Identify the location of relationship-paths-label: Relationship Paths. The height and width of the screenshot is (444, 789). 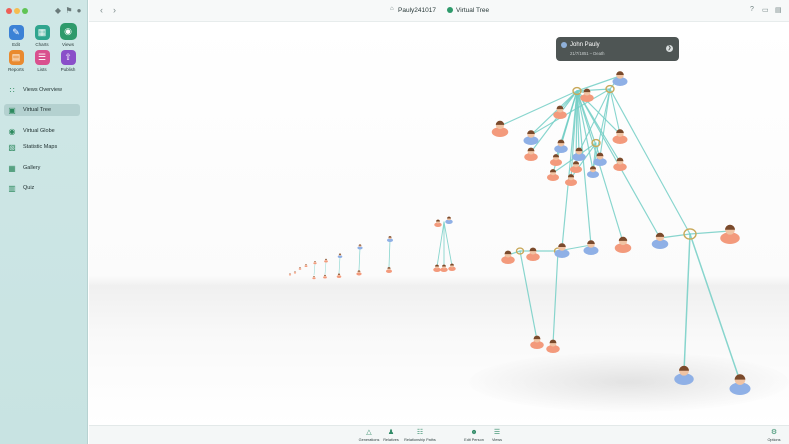
(420, 440).